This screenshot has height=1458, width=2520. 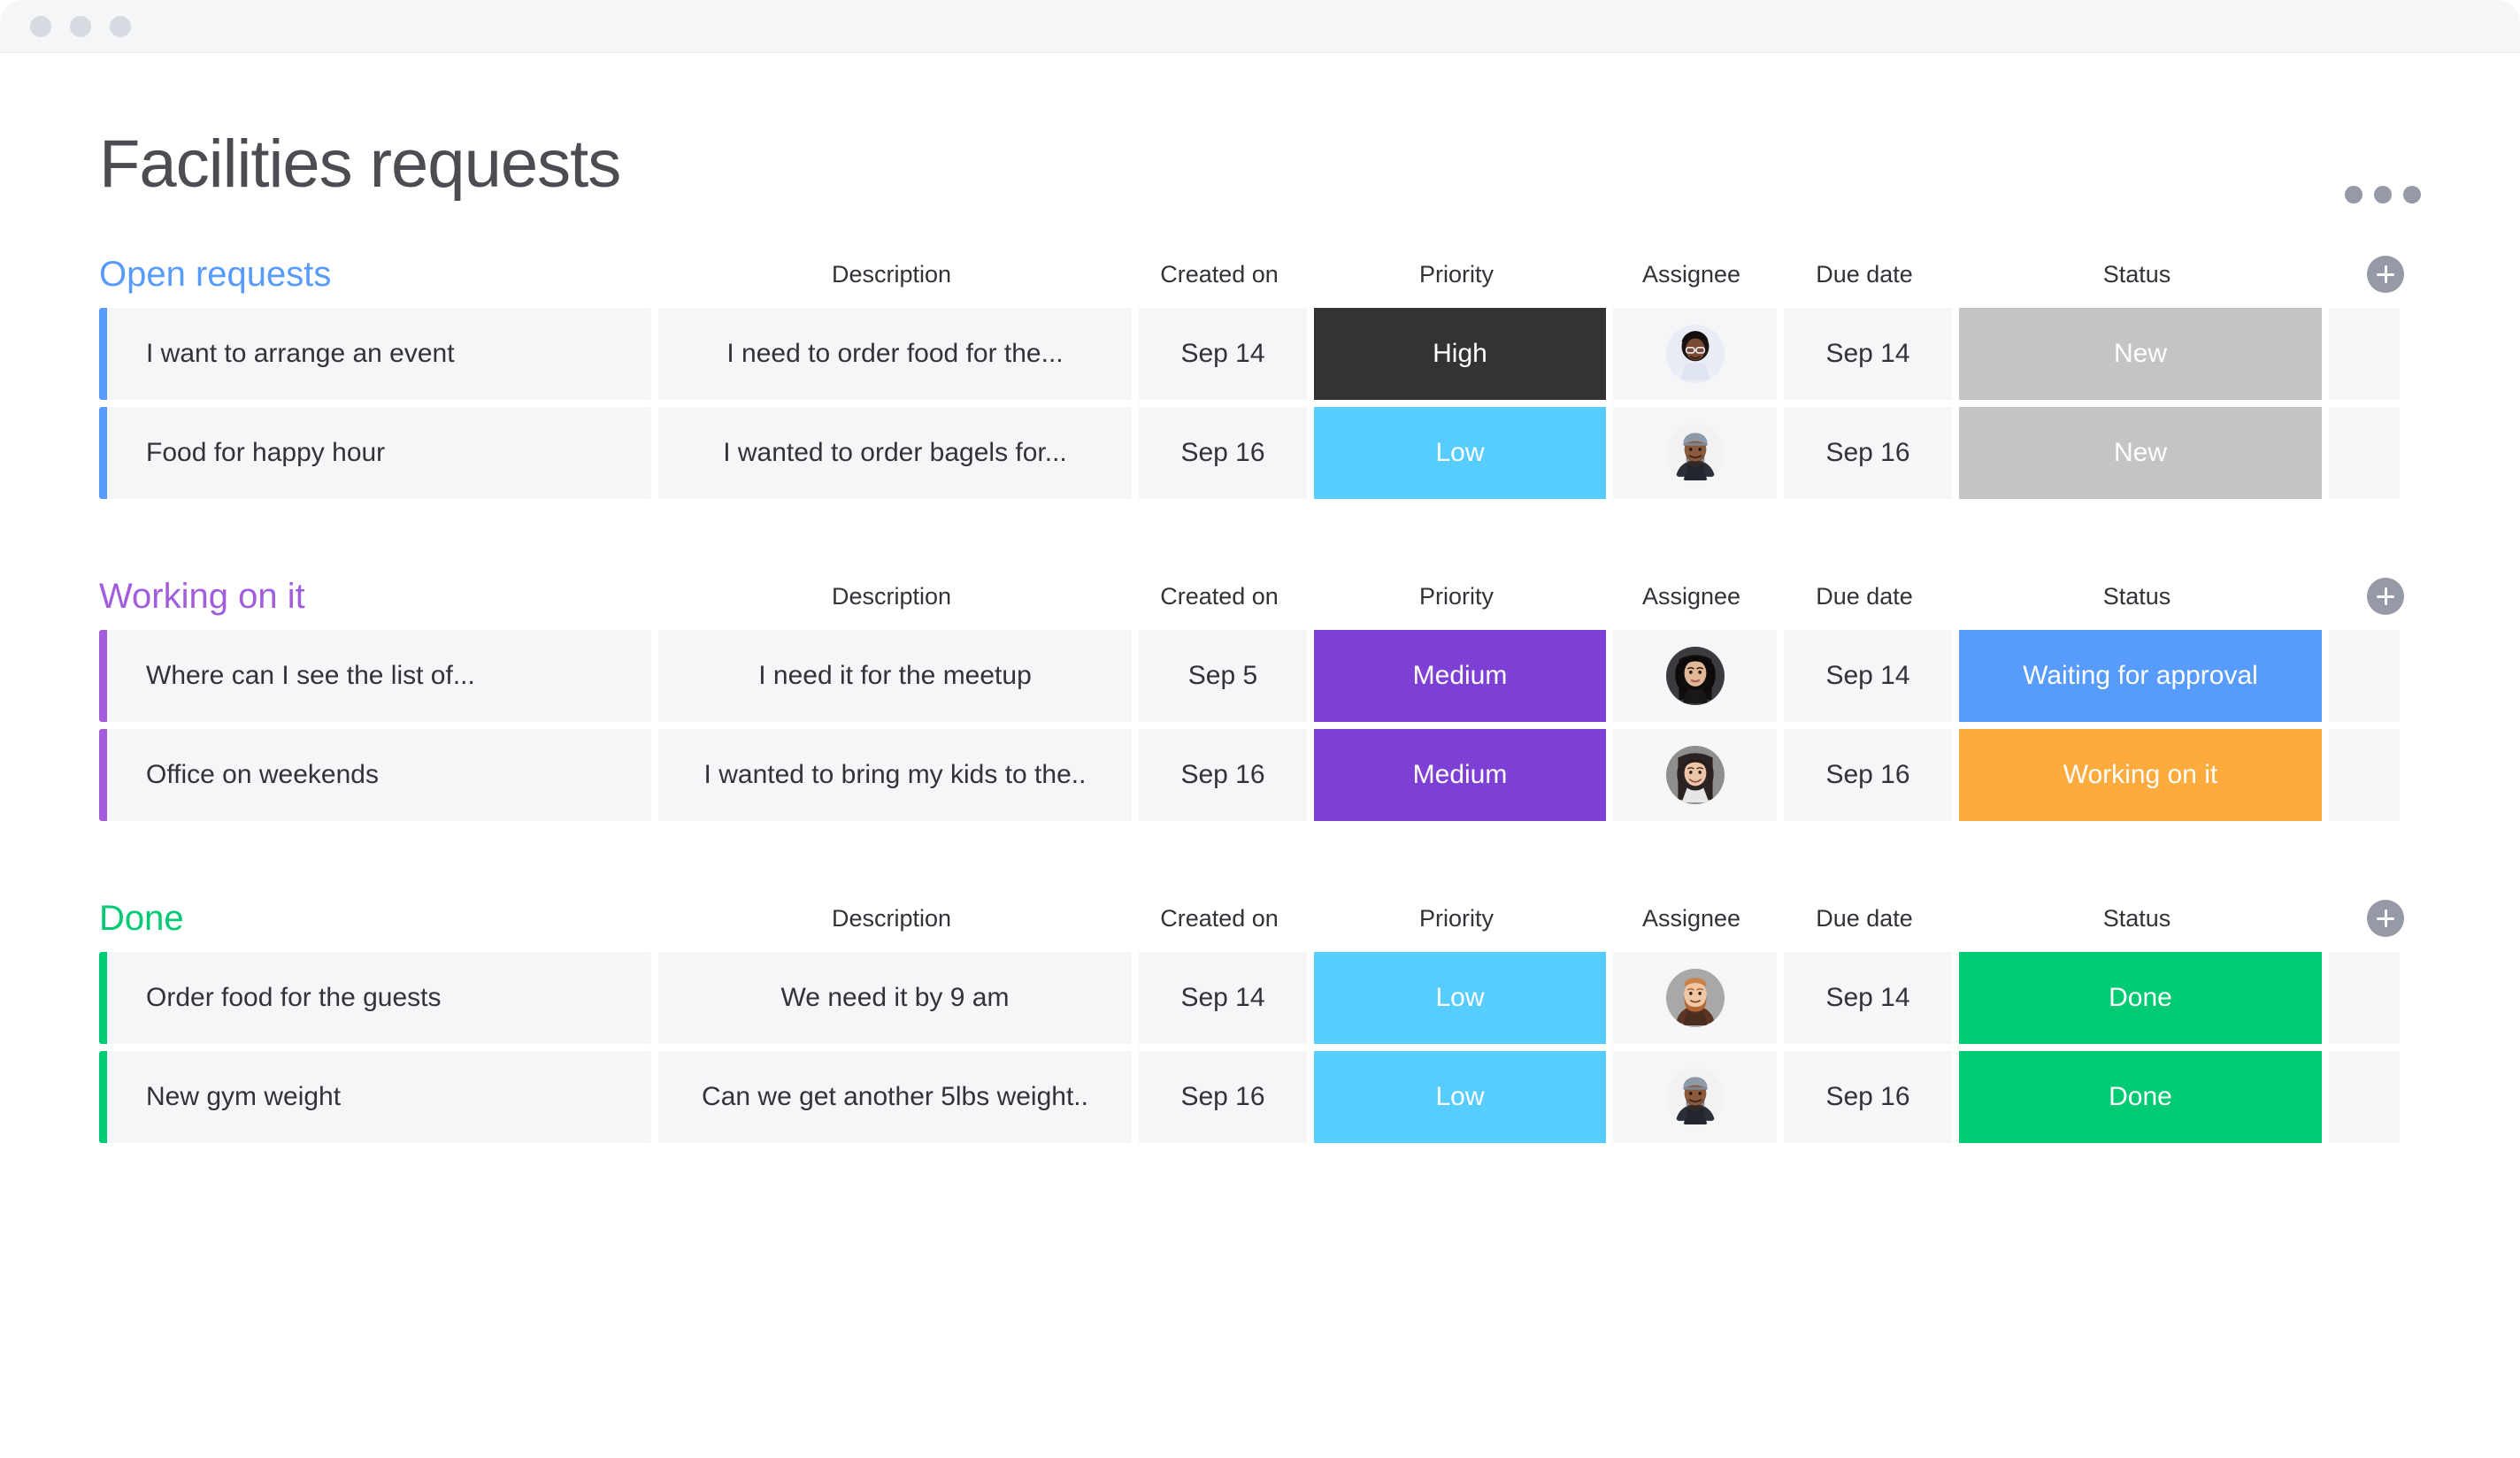 I want to click on group-title: Open requests, so click(x=375, y=275).